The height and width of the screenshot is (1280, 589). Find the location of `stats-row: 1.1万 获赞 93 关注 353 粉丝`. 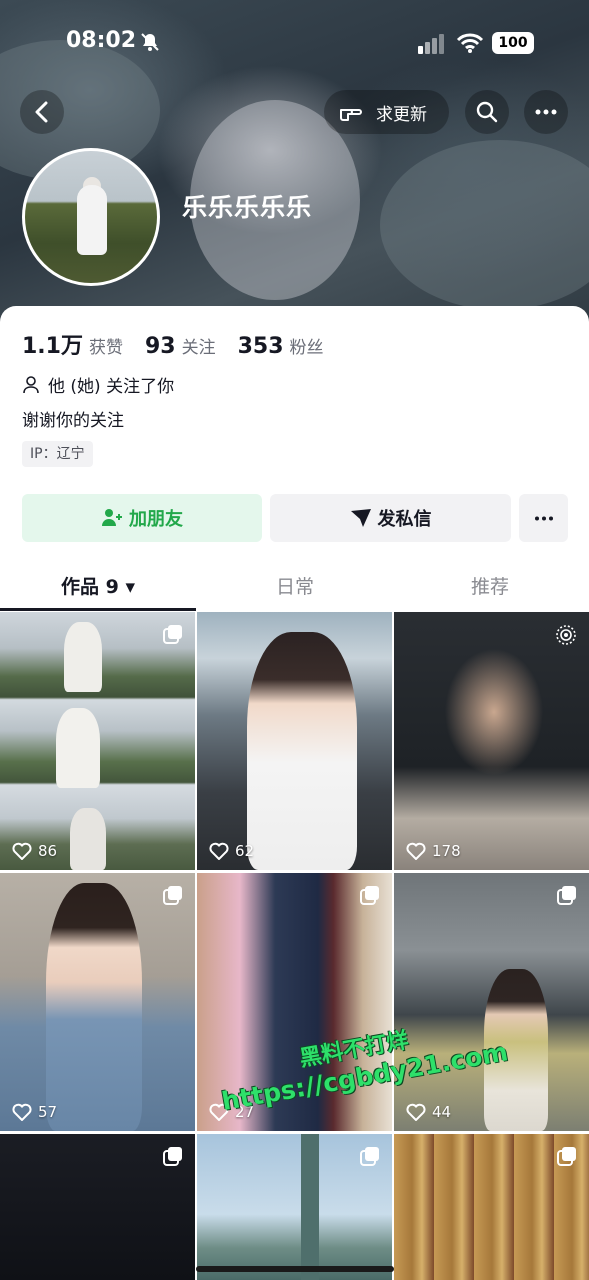

stats-row: 1.1万 获赞 93 关注 353 粉丝 is located at coordinates (184, 344).